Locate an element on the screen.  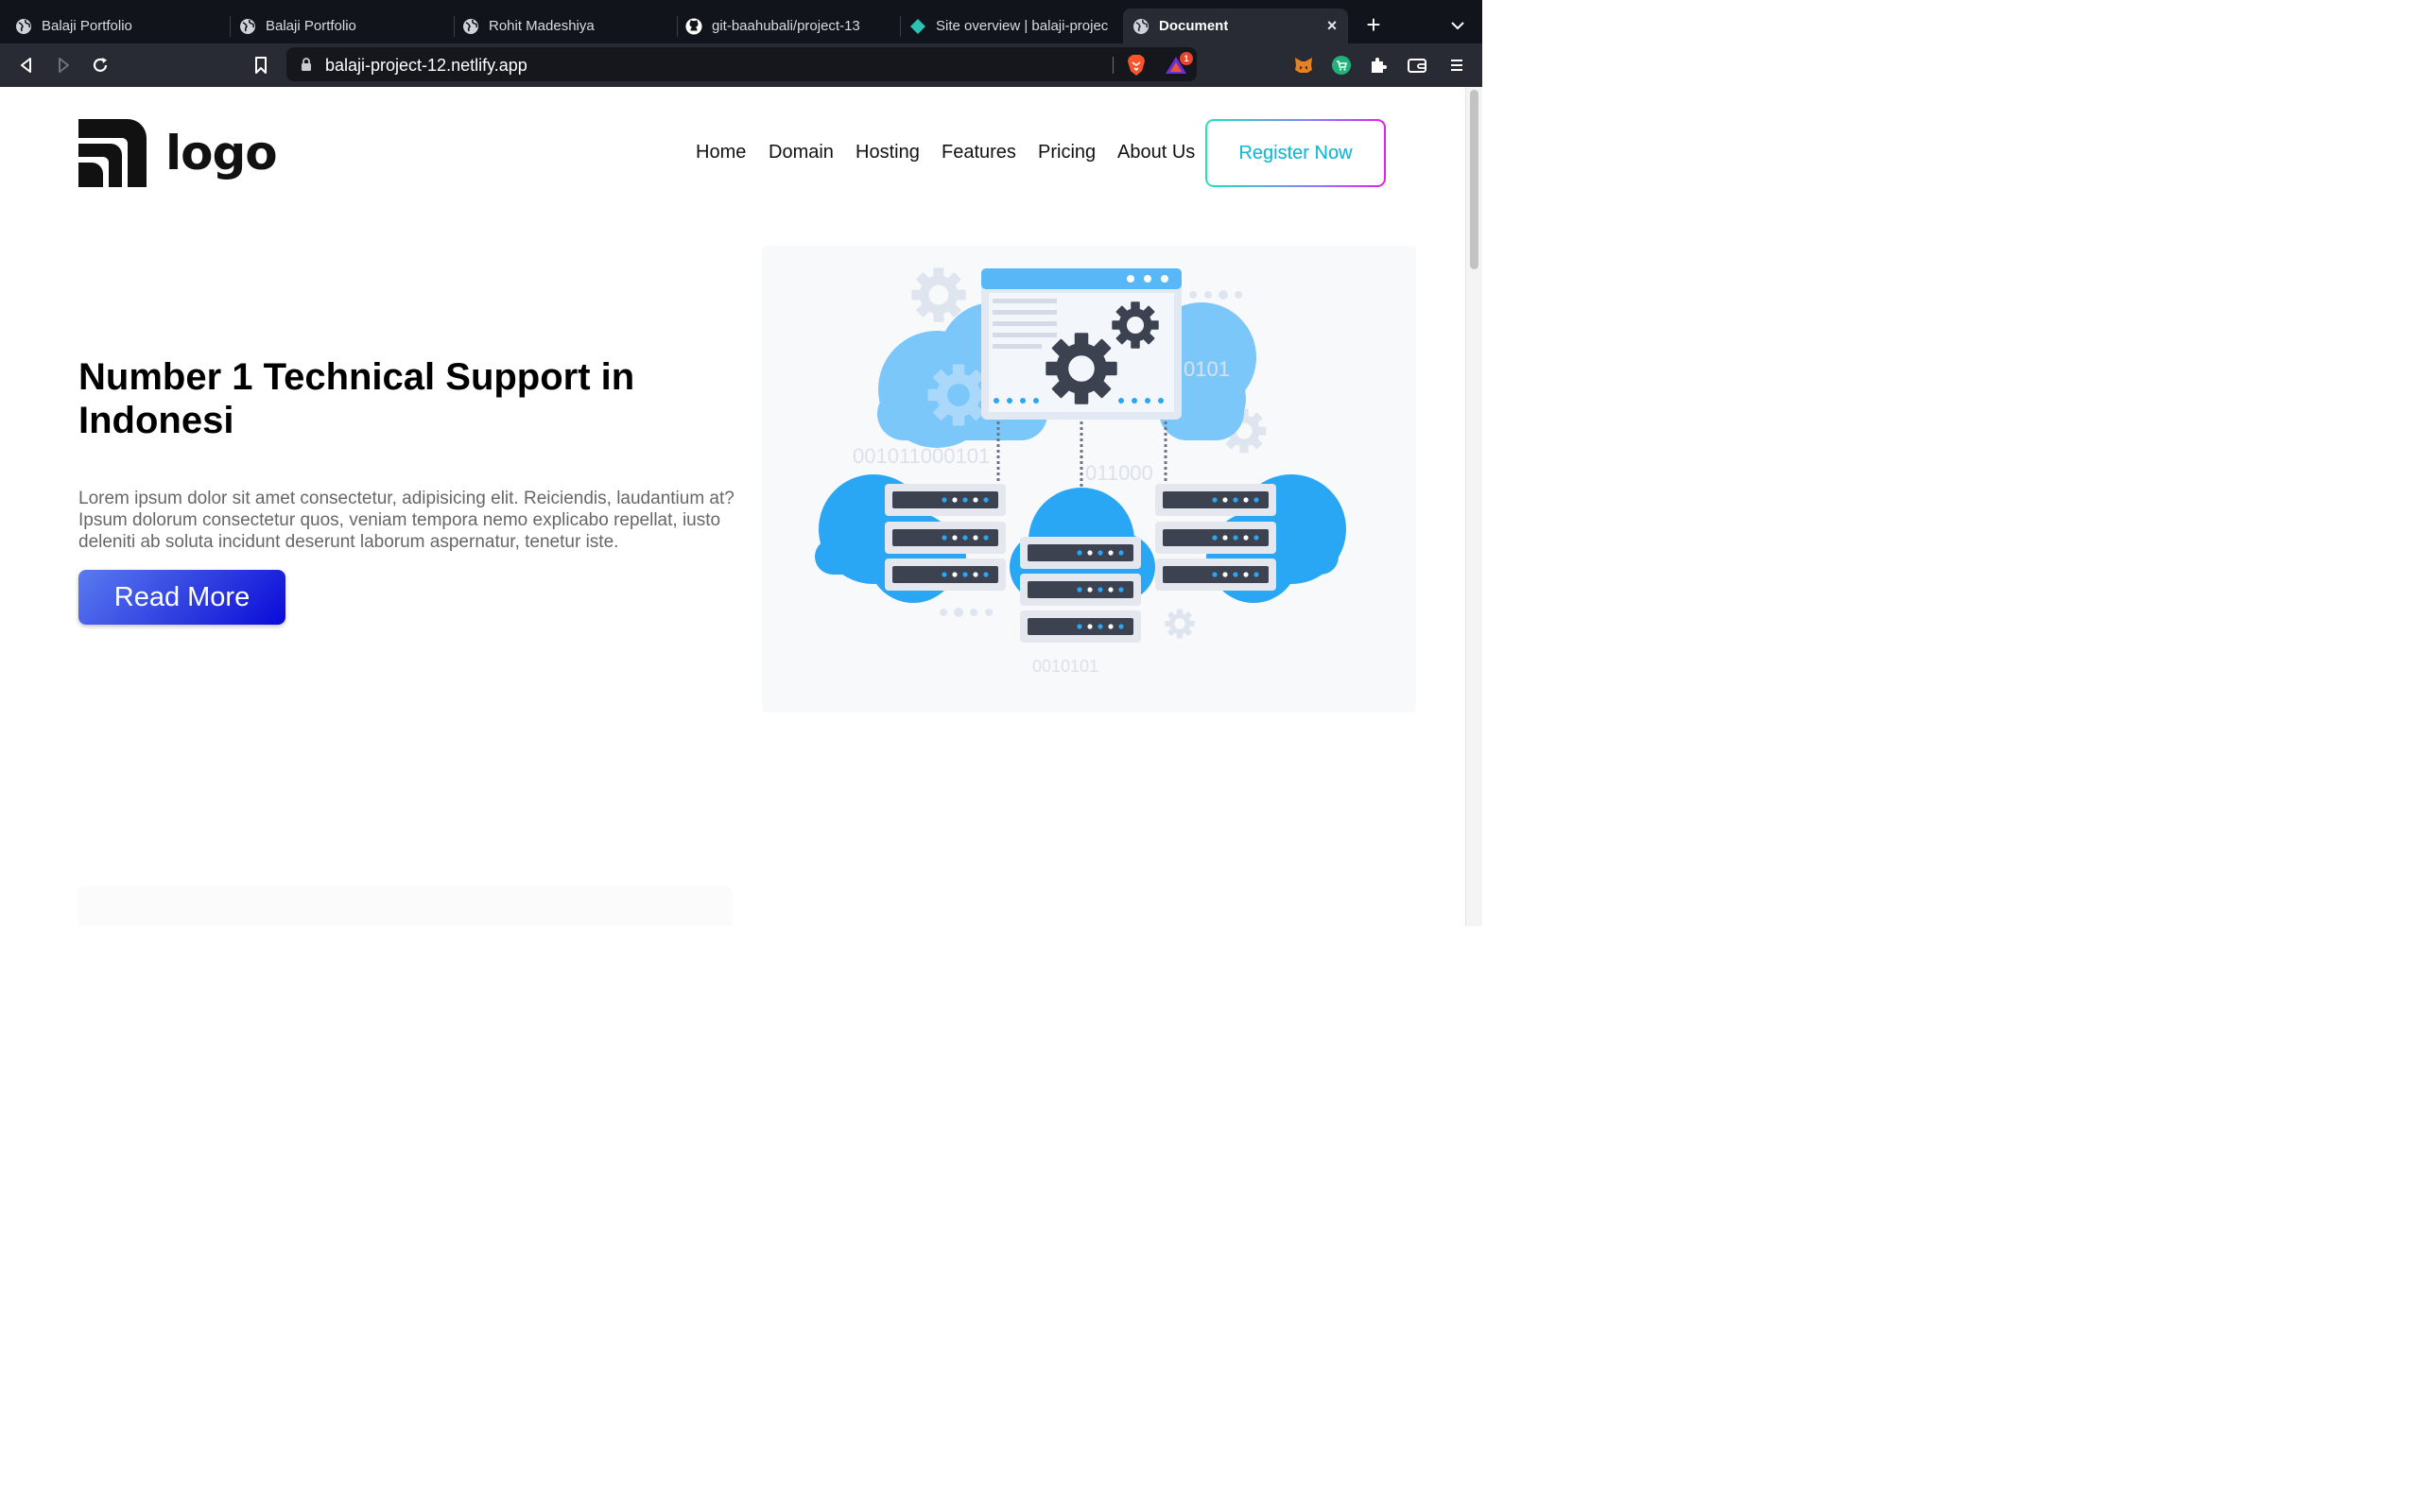
hero-illustration: 001011000101 0101 011000 0010101 is located at coordinates (1089, 479).